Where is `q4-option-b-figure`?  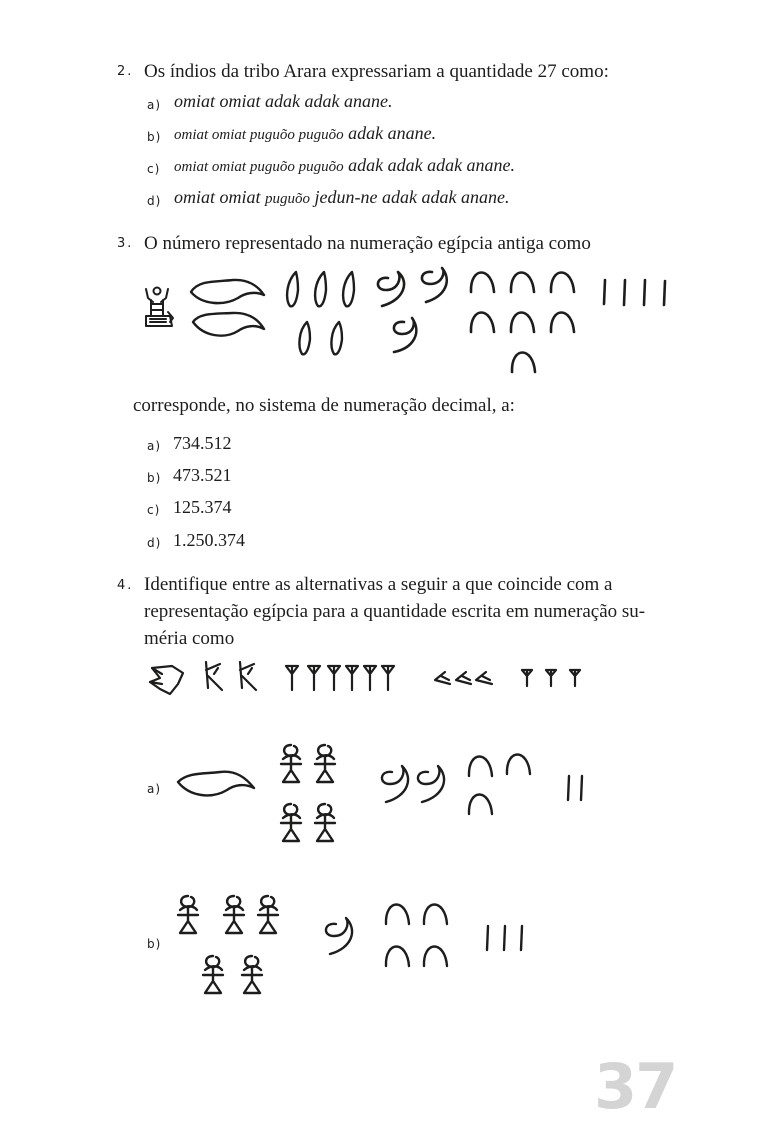 q4-option-b-figure is located at coordinates (350, 944).